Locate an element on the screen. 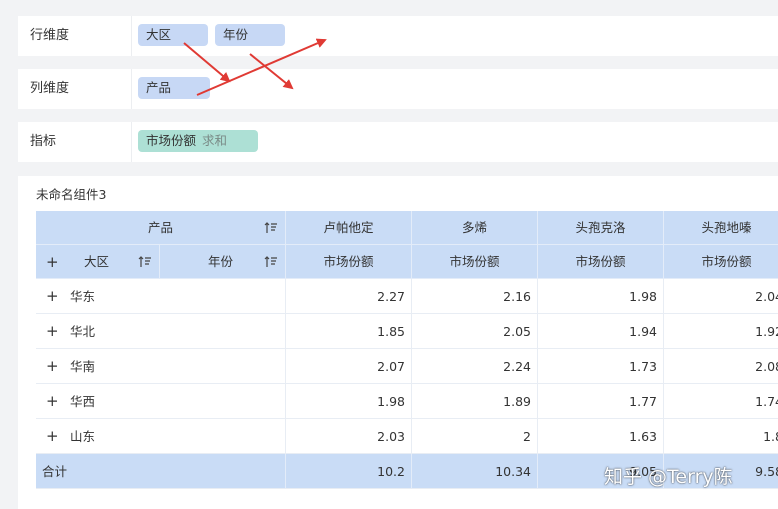 This screenshot has width=778, height=509. metric-chip-market-share: 市场份额 求和 is located at coordinates (198, 141).